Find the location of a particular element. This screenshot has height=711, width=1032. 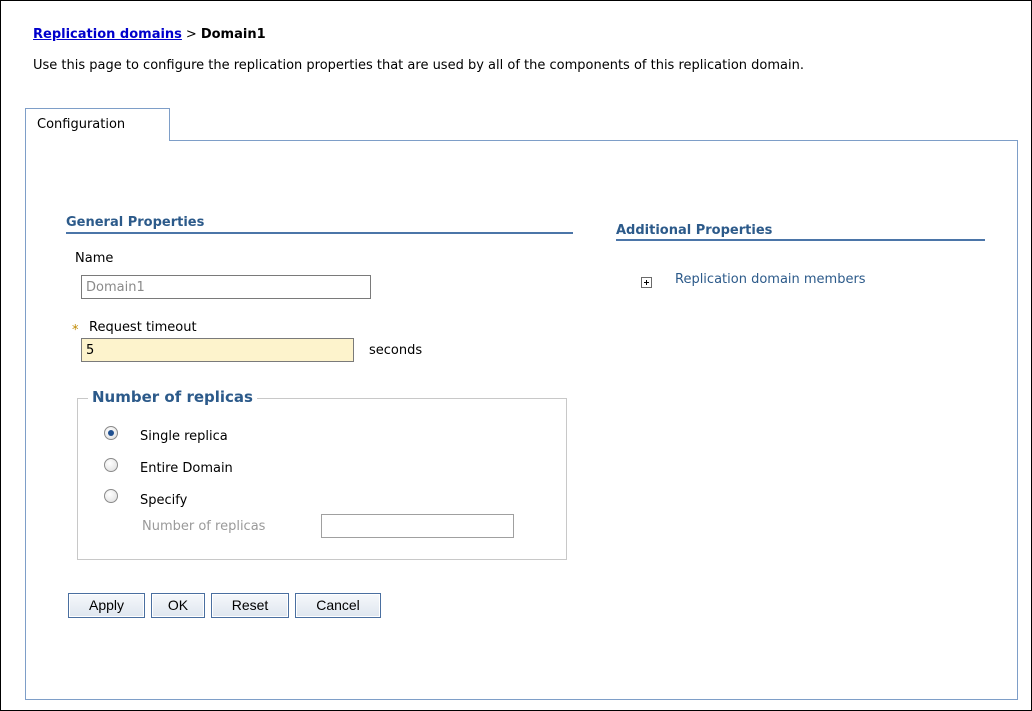

replication-domain-members-link: Replication domain members is located at coordinates (770, 279).